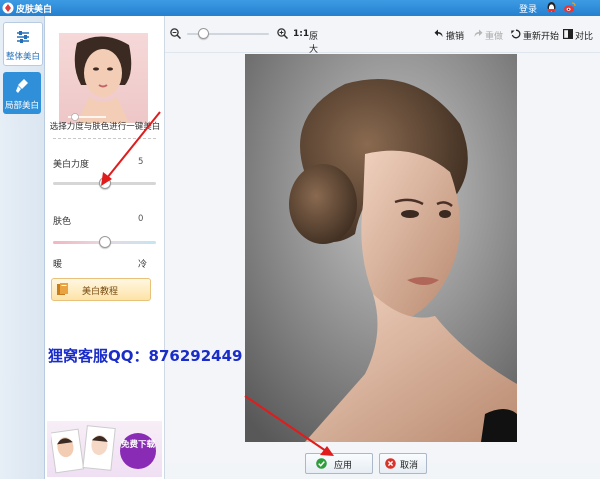 The height and width of the screenshot is (479, 600). What do you see at coordinates (104, 183) in the screenshot?
I see `strength-slider-handle` at bounding box center [104, 183].